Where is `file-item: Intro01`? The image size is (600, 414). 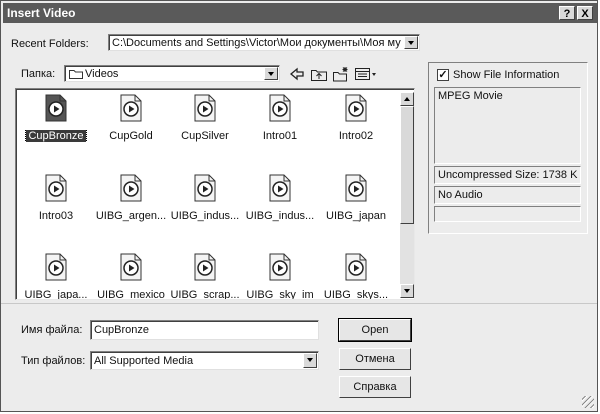
file-item: Intro01 is located at coordinates (280, 122).